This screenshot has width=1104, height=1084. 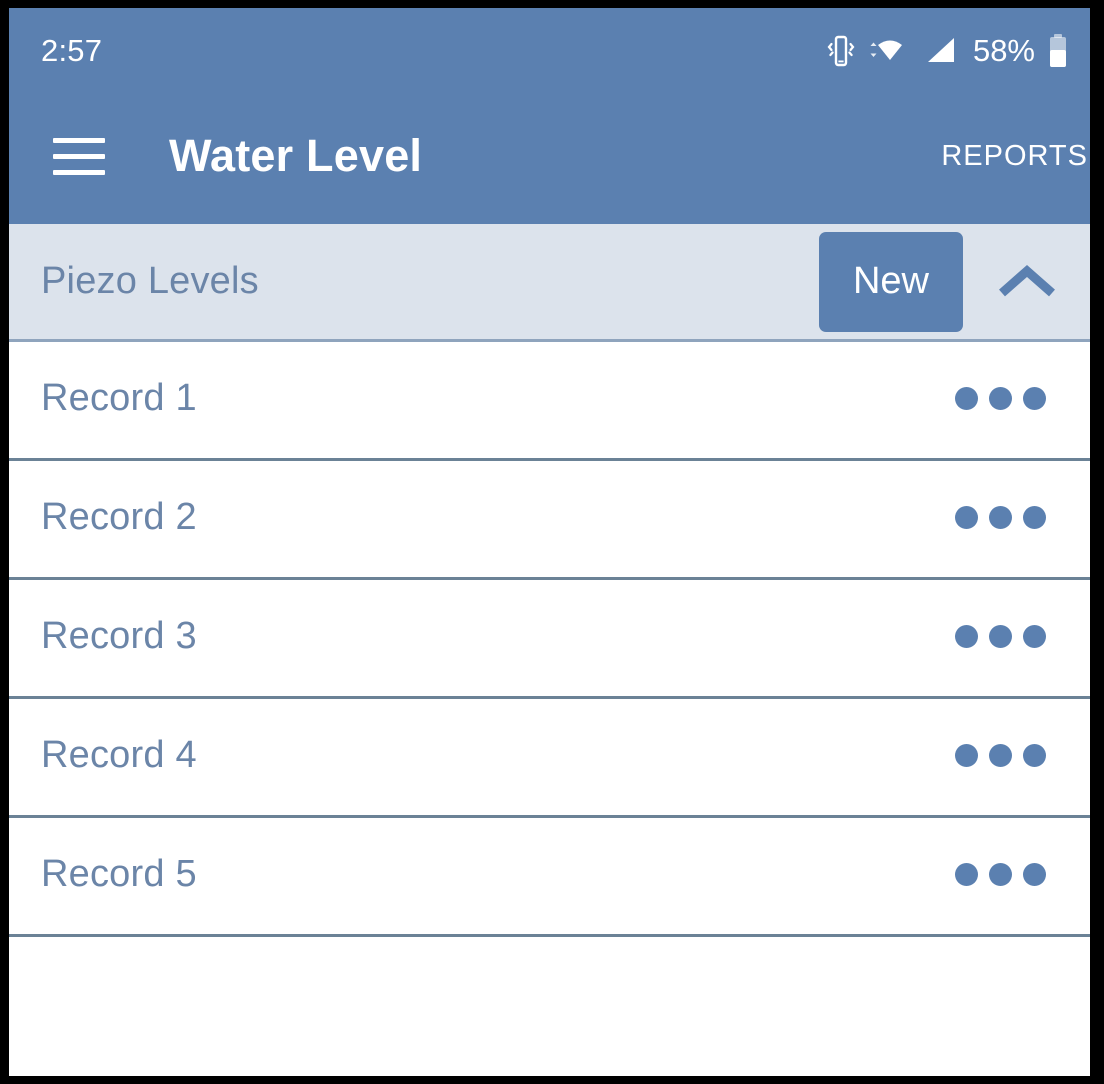 What do you see at coordinates (72, 50) in the screenshot?
I see `status-clock: 2:57` at bounding box center [72, 50].